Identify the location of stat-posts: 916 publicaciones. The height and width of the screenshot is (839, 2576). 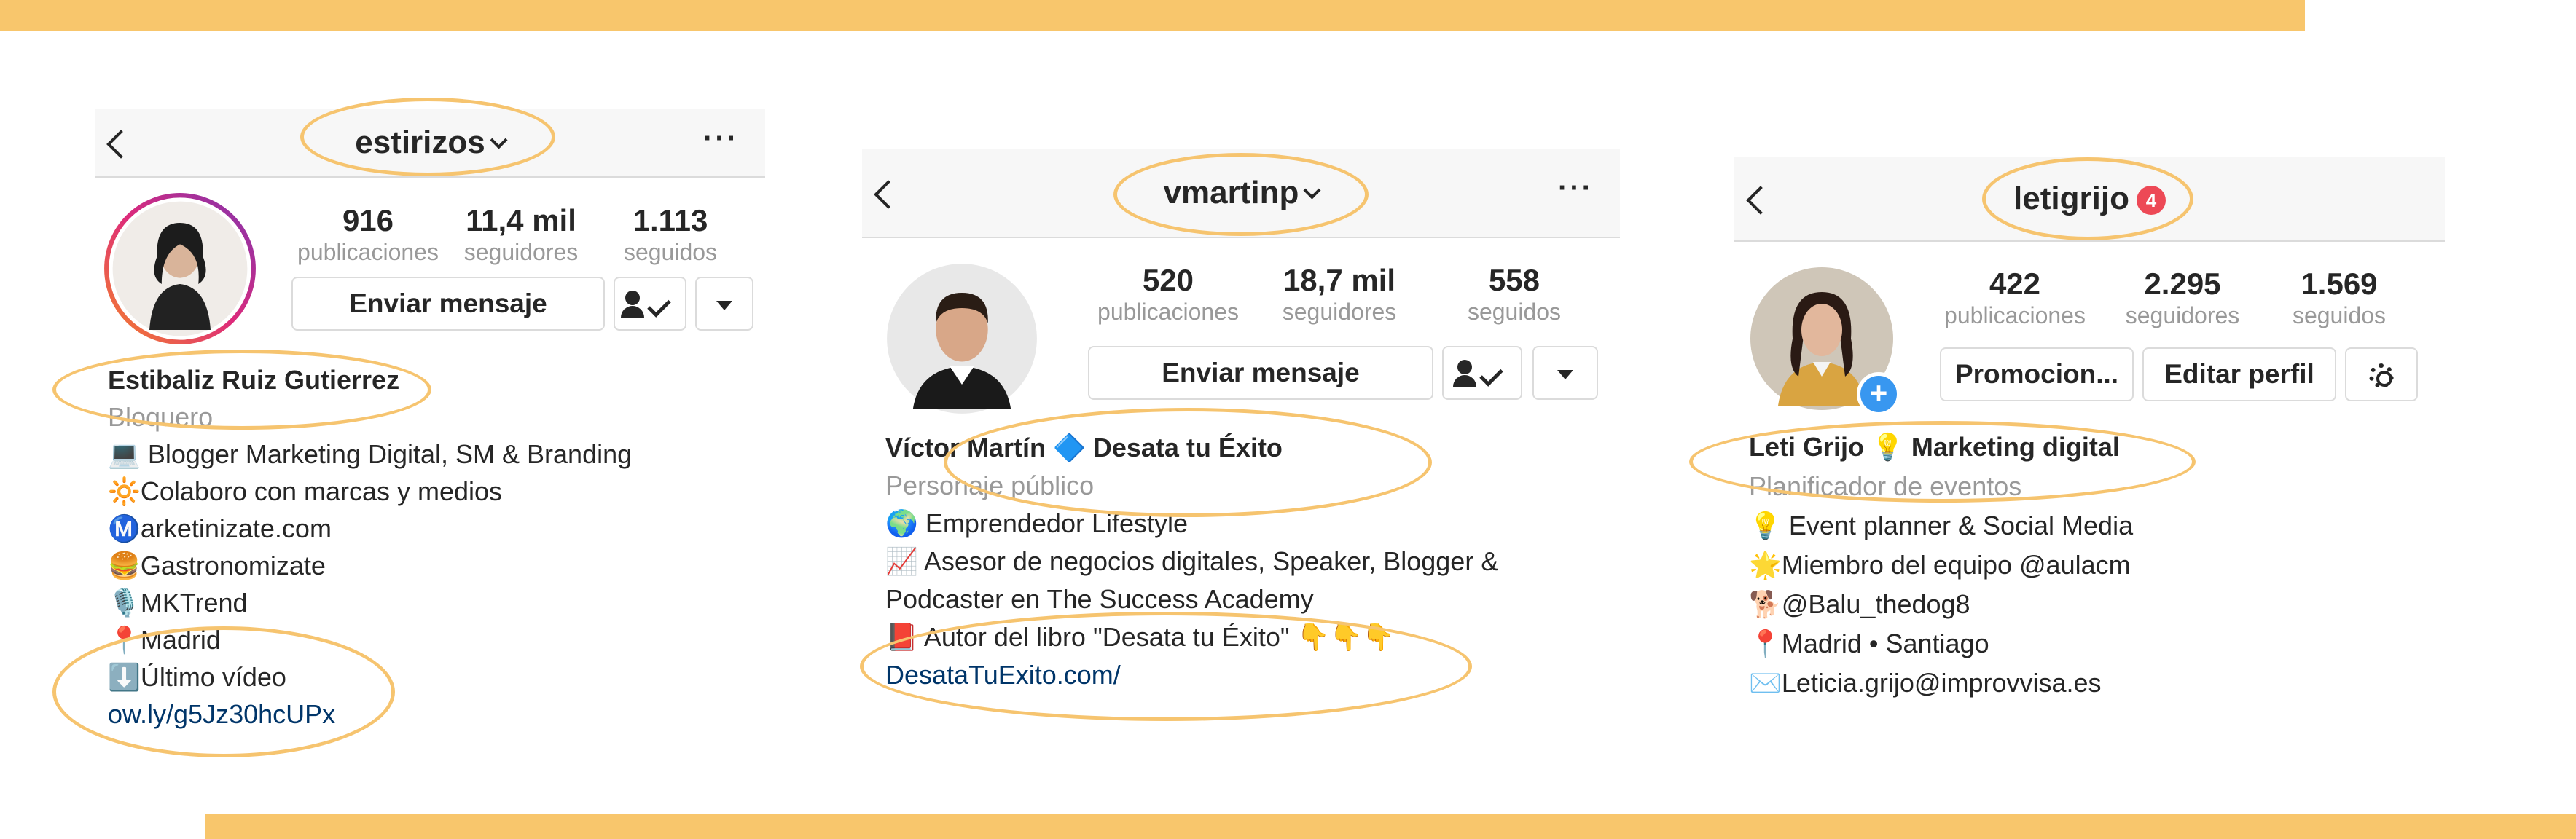
(368, 234).